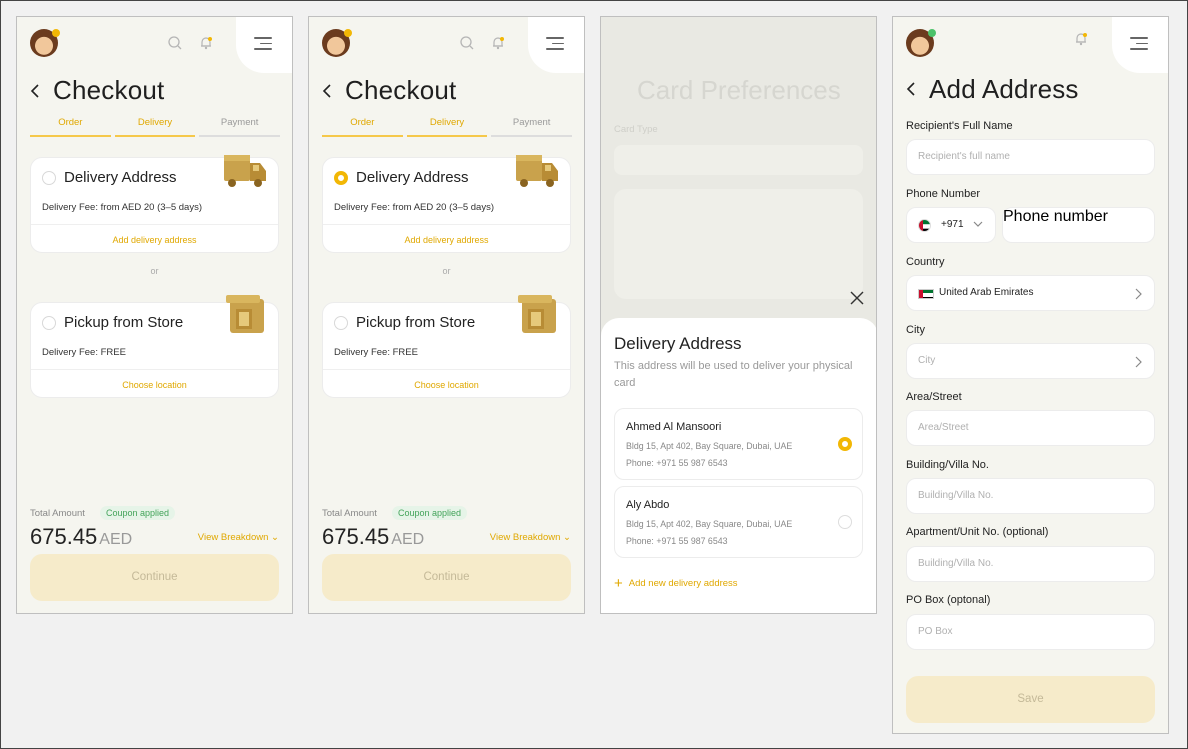  Describe the element at coordinates (1030, 564) in the screenshot. I see `apartment-field: Building/Villa No.` at that location.